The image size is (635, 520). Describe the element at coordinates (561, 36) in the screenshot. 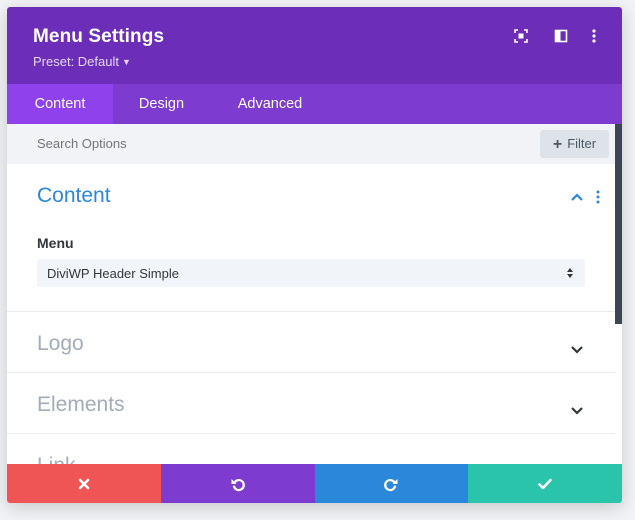

I see `split-view-icon` at that location.